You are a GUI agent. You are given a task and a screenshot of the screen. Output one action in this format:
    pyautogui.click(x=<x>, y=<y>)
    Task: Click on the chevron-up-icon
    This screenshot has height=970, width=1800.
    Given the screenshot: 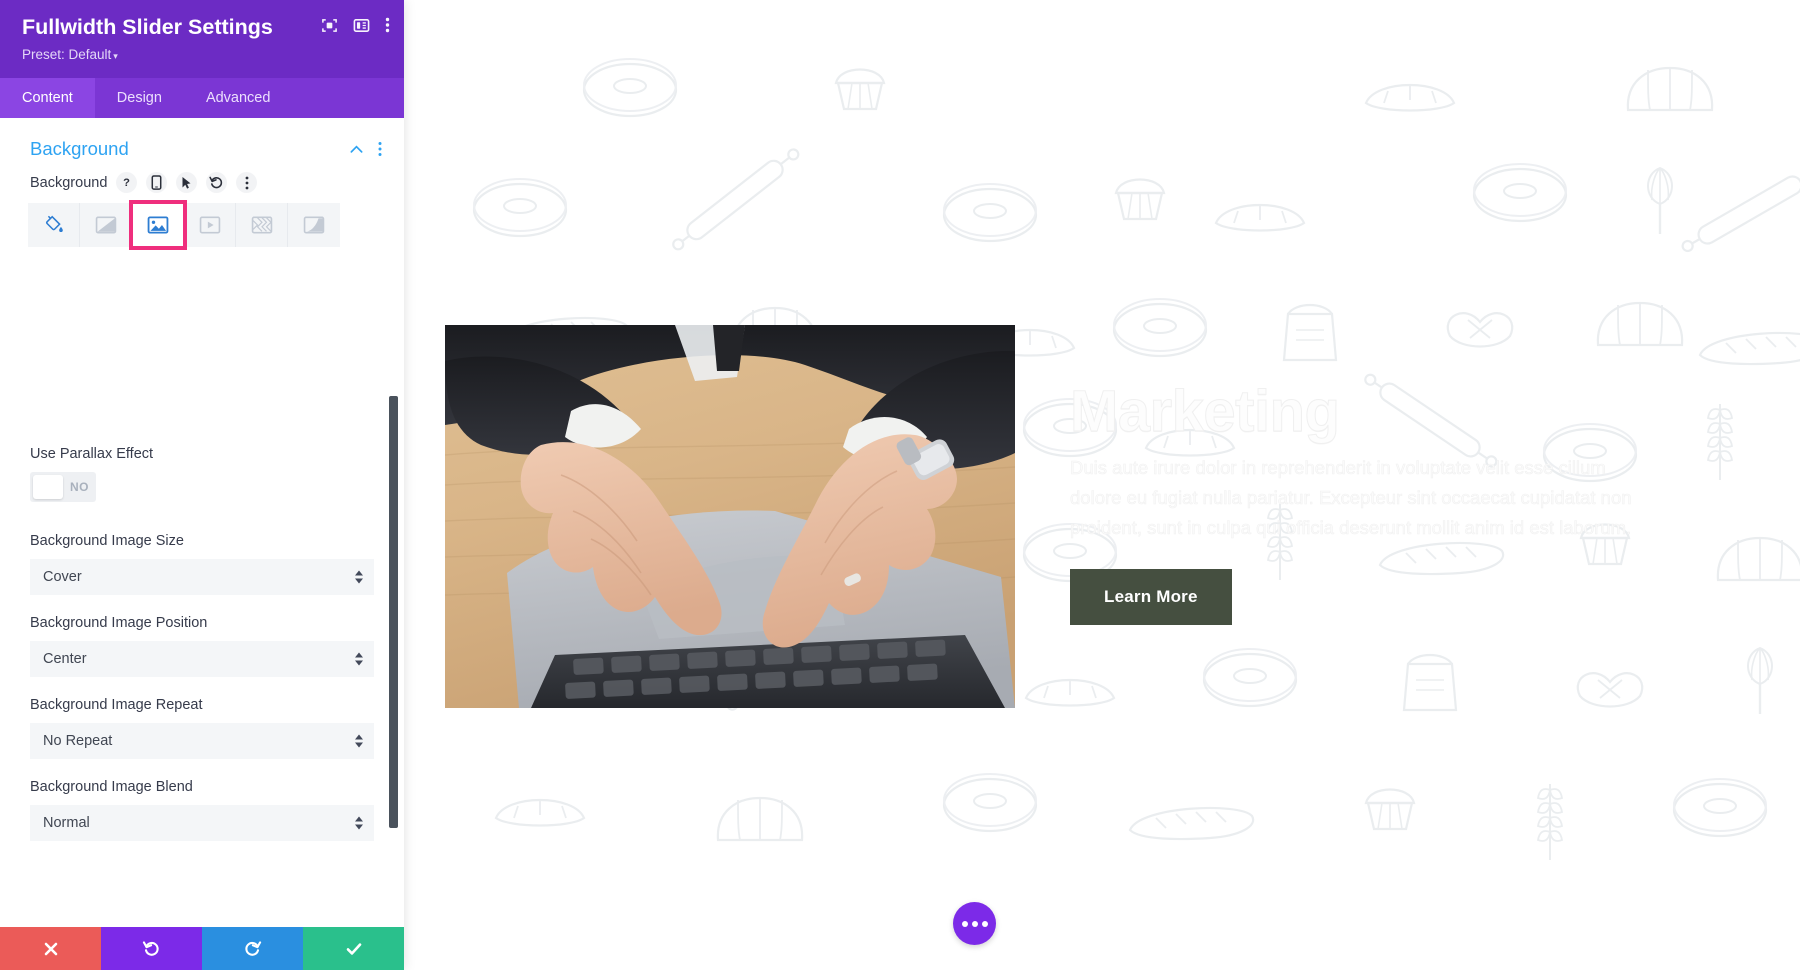 What is the action you would take?
    pyautogui.click(x=356, y=149)
    